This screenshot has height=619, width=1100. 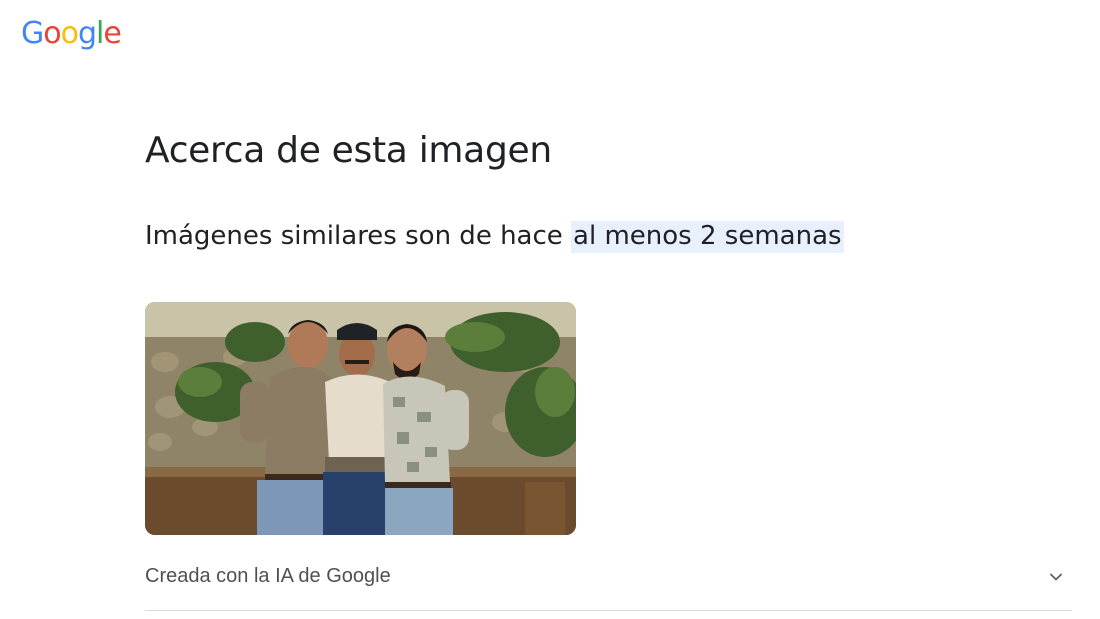 I want to click on chevron-down-icon, so click(x=1056, y=577).